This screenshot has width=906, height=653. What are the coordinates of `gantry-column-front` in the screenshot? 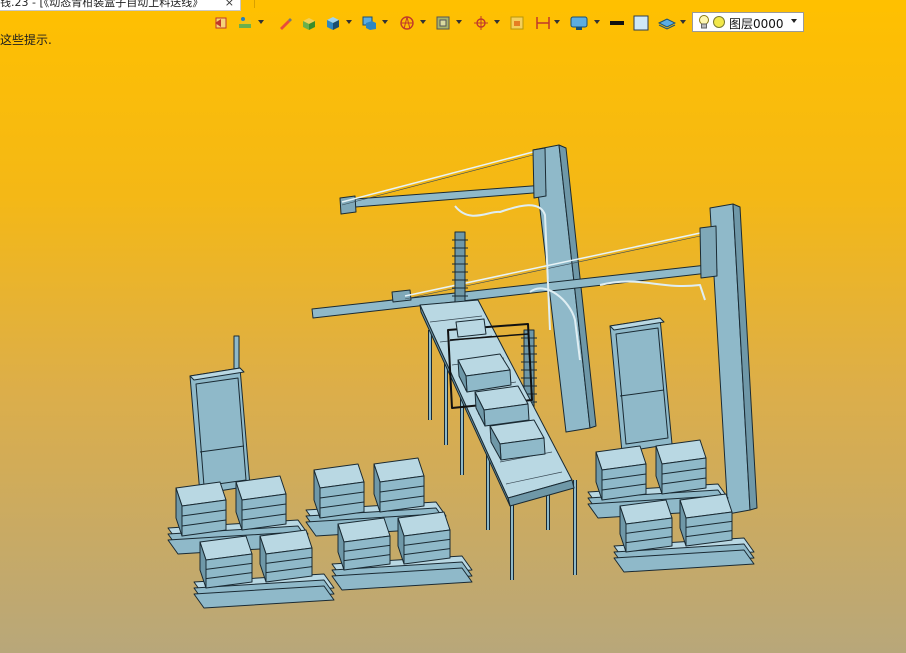 It's located at (733, 359).